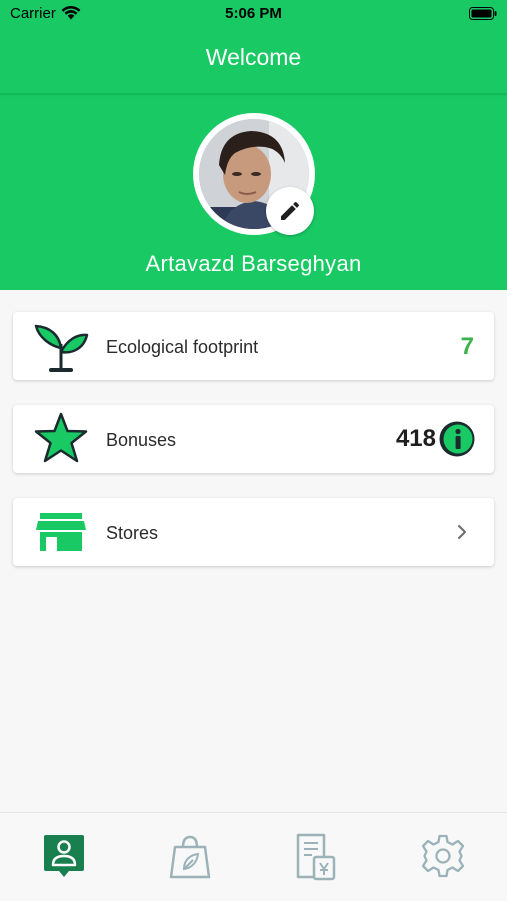 This screenshot has width=507, height=901. I want to click on status-bar: Carrier 5:06 PM, so click(253, 14).